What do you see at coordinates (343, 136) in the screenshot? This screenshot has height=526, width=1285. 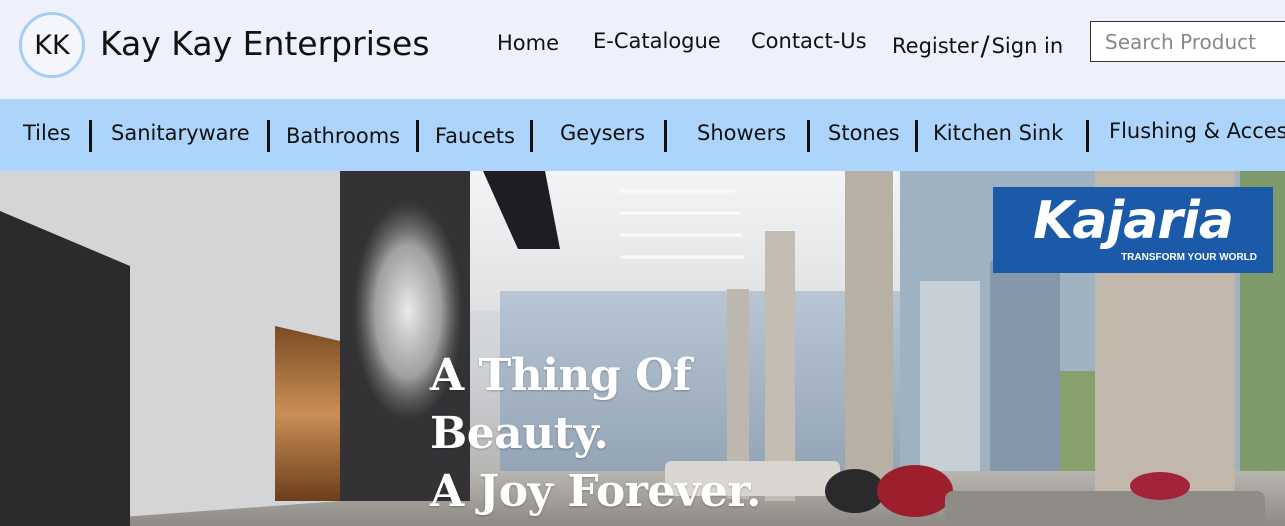 I see `category-bathrooms: Bathrooms` at bounding box center [343, 136].